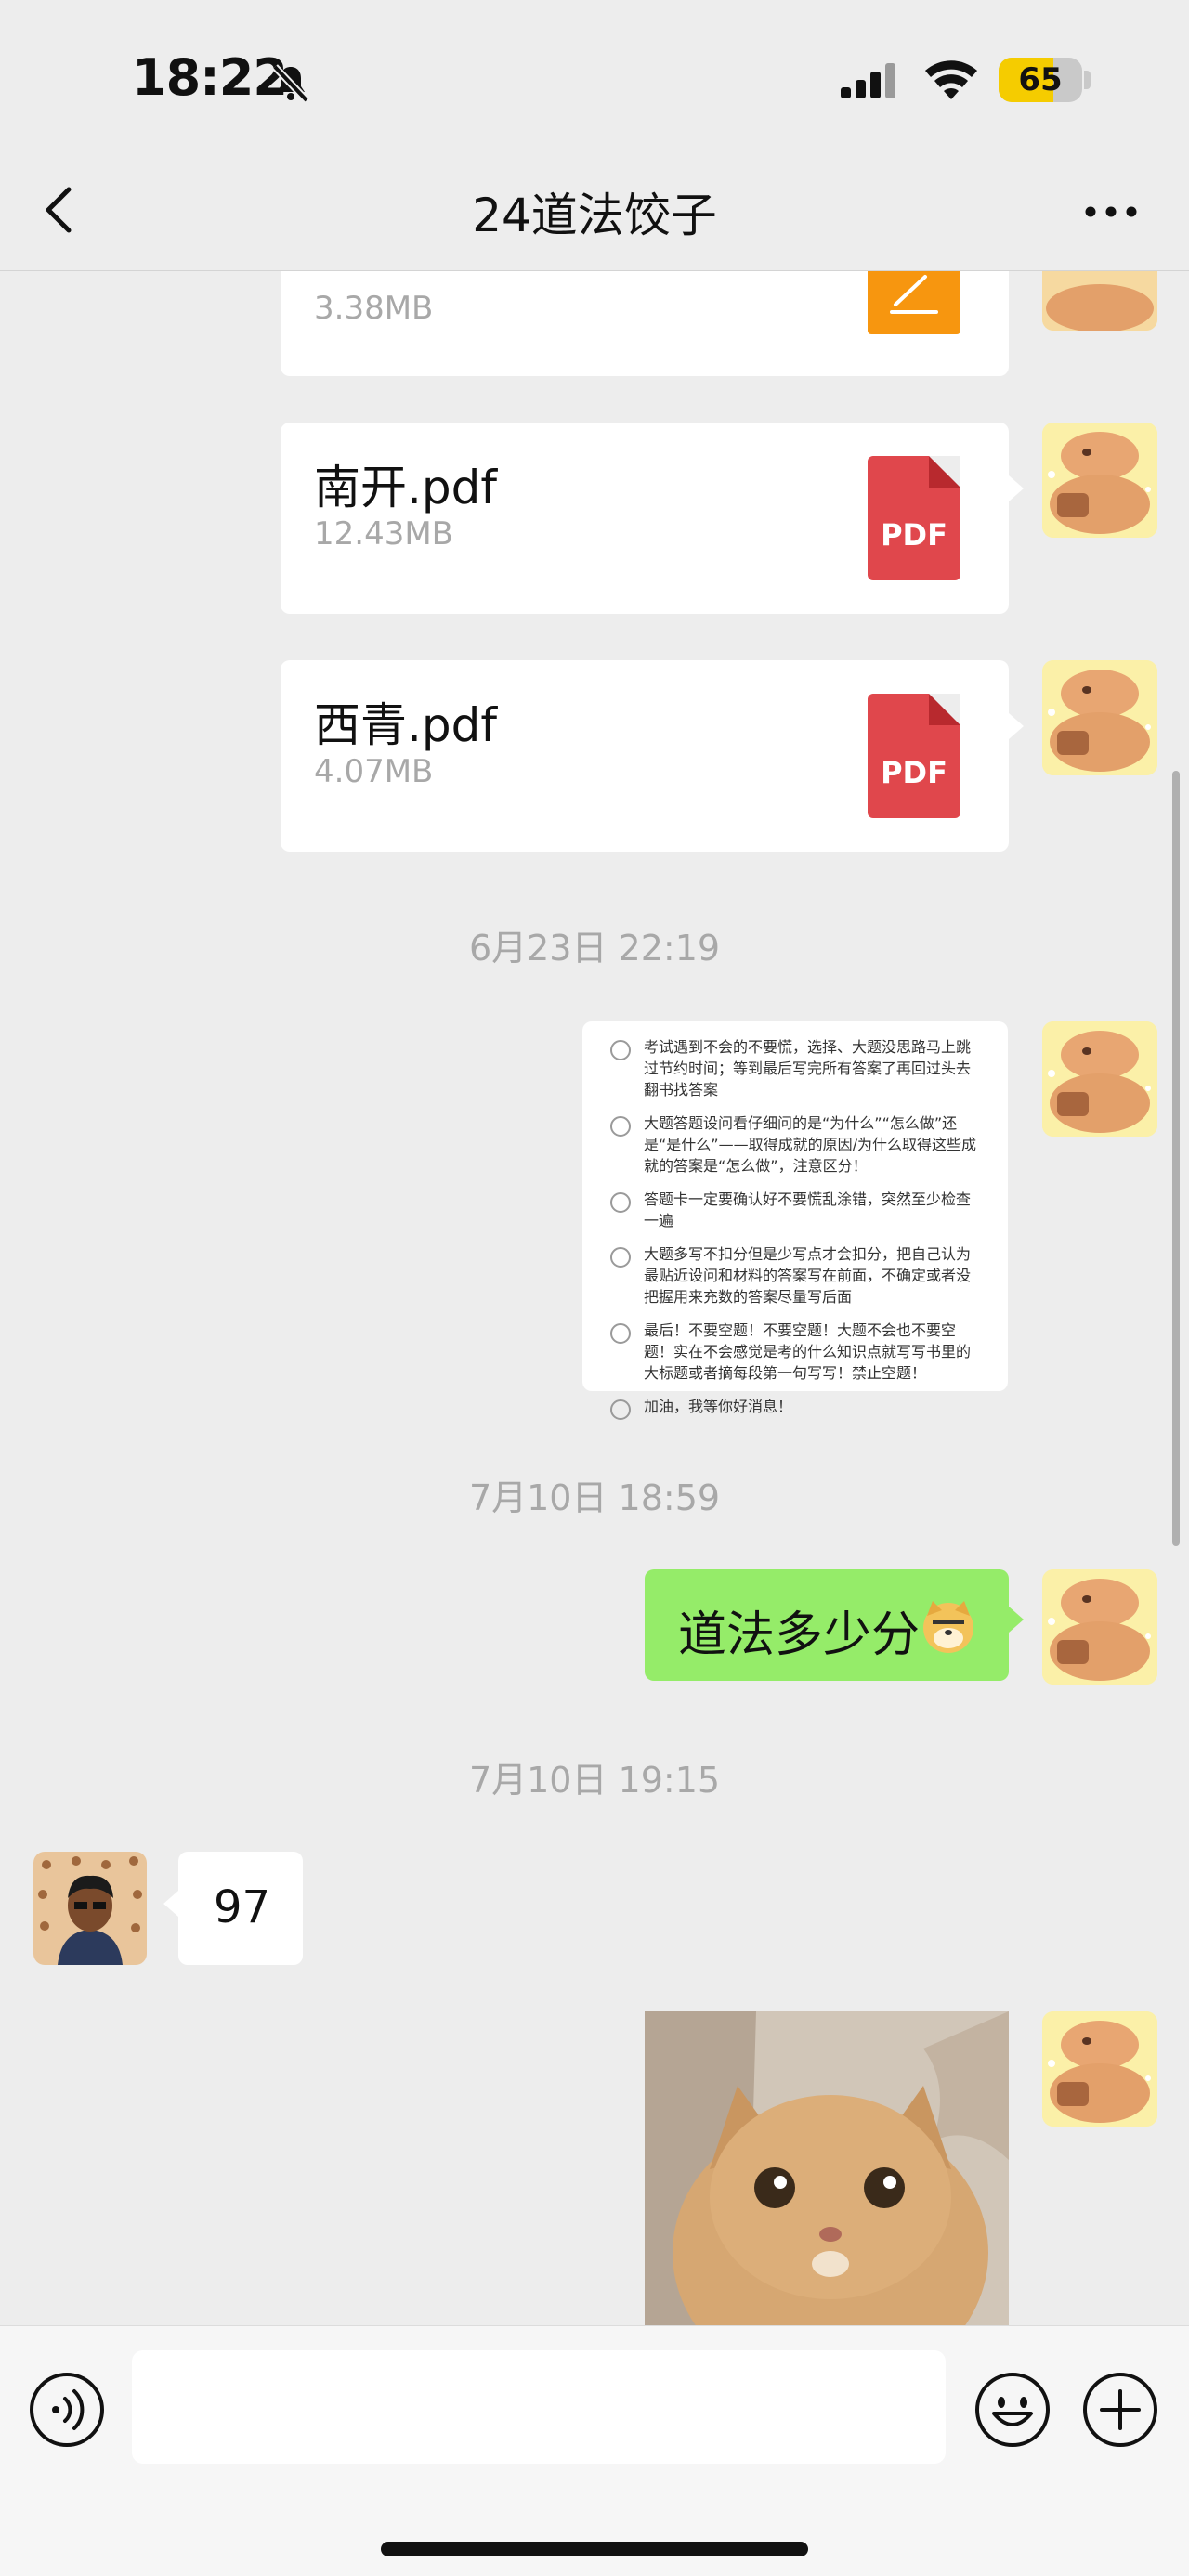 This screenshot has width=1189, height=2576. What do you see at coordinates (374, 308) in the screenshot?
I see `file-size: 3.38MB` at bounding box center [374, 308].